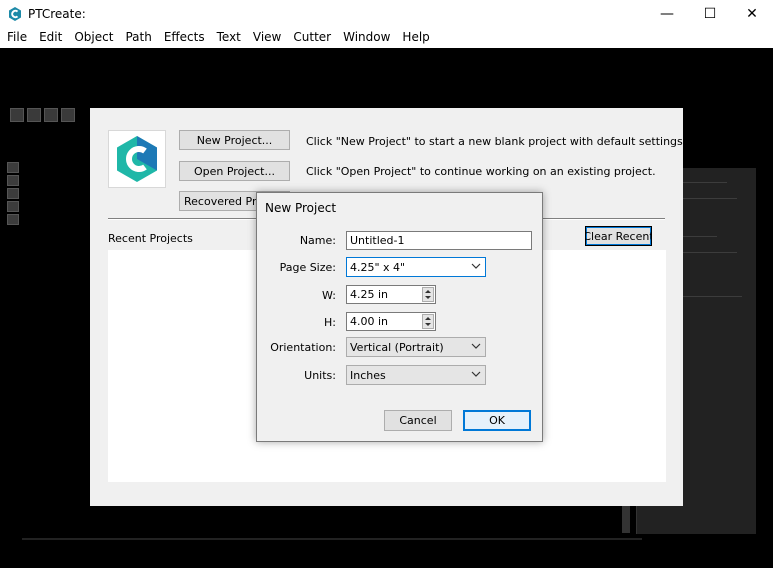 The height and width of the screenshot is (568, 773). What do you see at coordinates (439, 240) in the screenshot?
I see `name-input: Untitled-1` at bounding box center [439, 240].